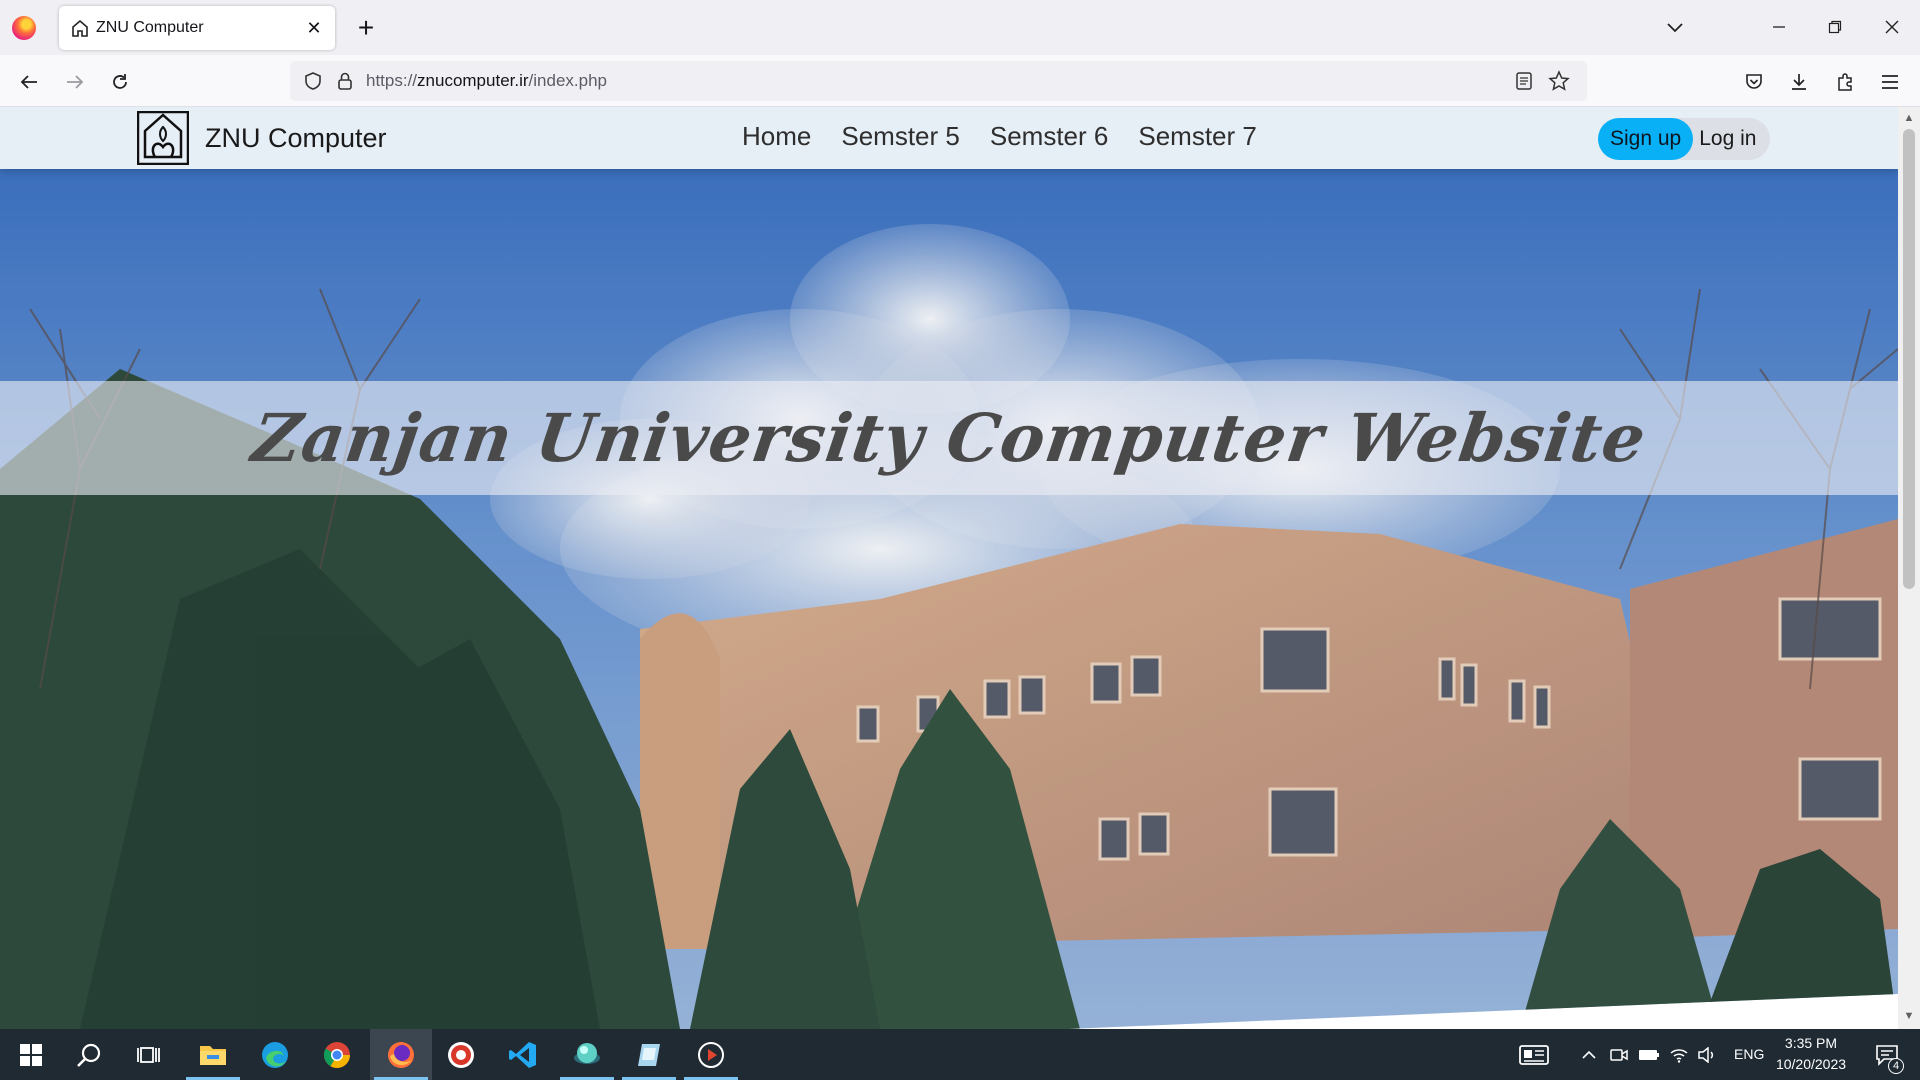 The image size is (1920, 1080). Describe the element at coordinates (1754, 82) in the screenshot. I see `pocket-icon` at that location.